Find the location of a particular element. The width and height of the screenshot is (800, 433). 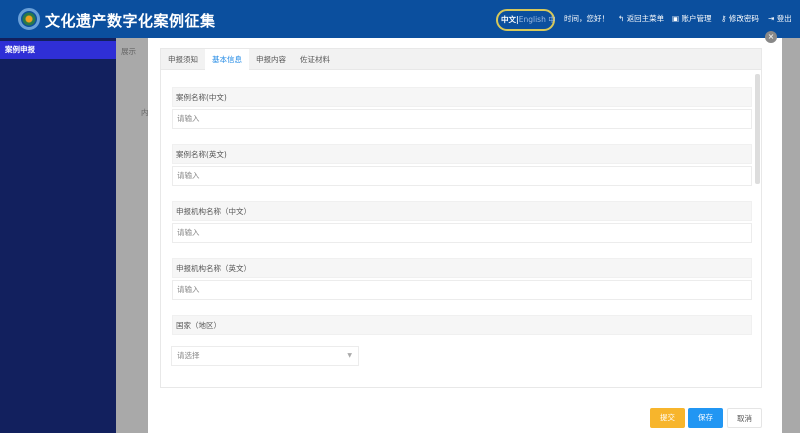

nav-label: 返回主菜单 is located at coordinates (645, 18).